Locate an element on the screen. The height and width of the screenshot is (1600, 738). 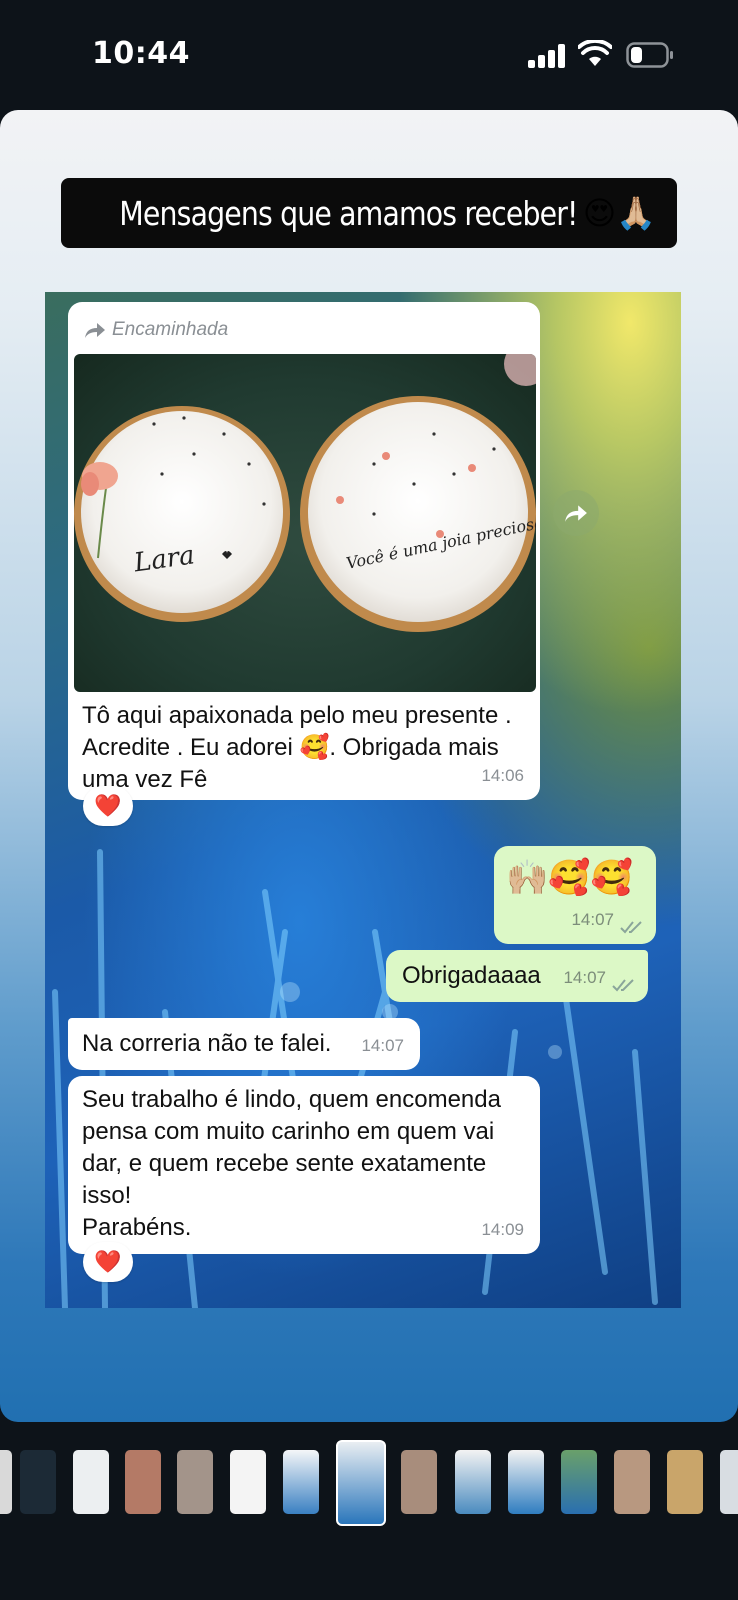
message-bubble-in: Na correria não te falei. 14:07 is located at coordinates (244, 1044).